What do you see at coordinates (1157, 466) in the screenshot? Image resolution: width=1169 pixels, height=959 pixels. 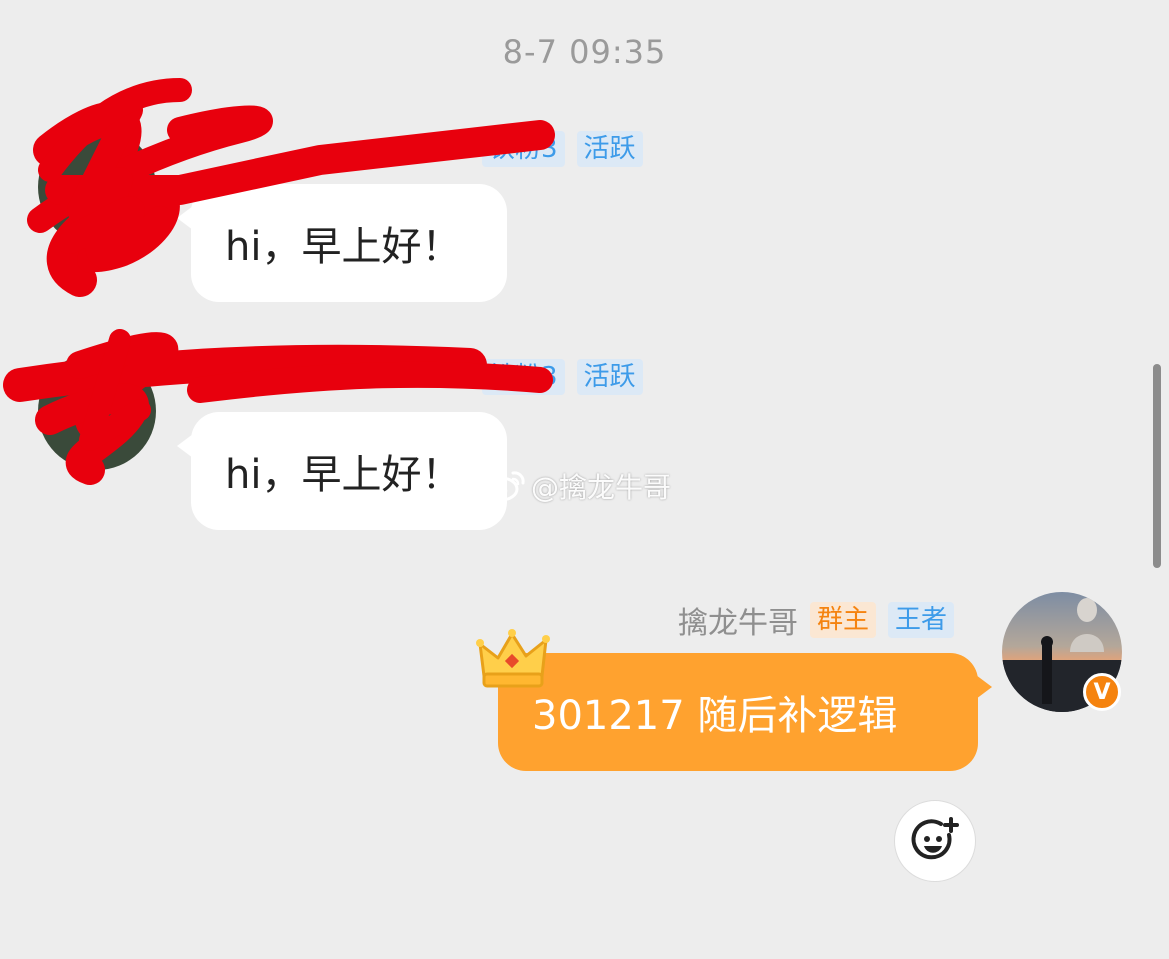 I see `scrollbar-thumb` at bounding box center [1157, 466].